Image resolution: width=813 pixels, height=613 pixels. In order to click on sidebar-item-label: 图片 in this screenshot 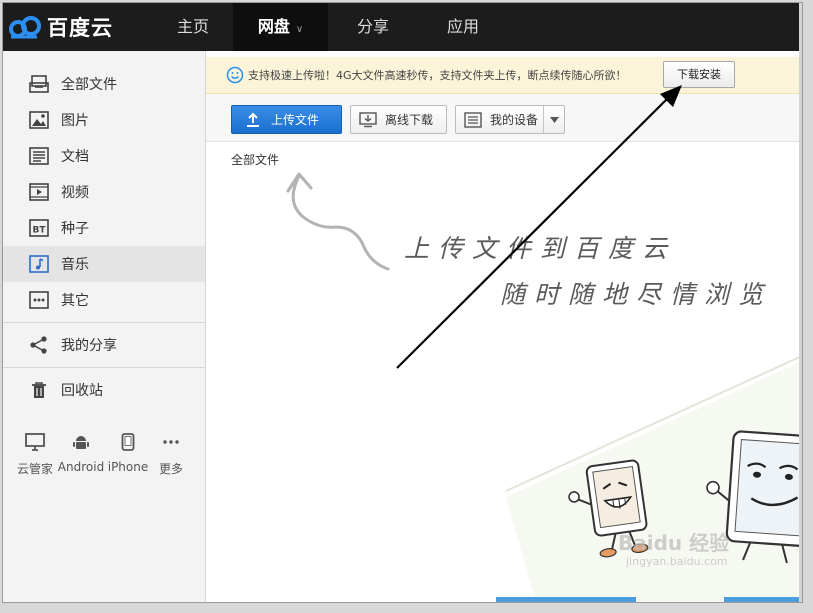, I will do `click(75, 121)`.